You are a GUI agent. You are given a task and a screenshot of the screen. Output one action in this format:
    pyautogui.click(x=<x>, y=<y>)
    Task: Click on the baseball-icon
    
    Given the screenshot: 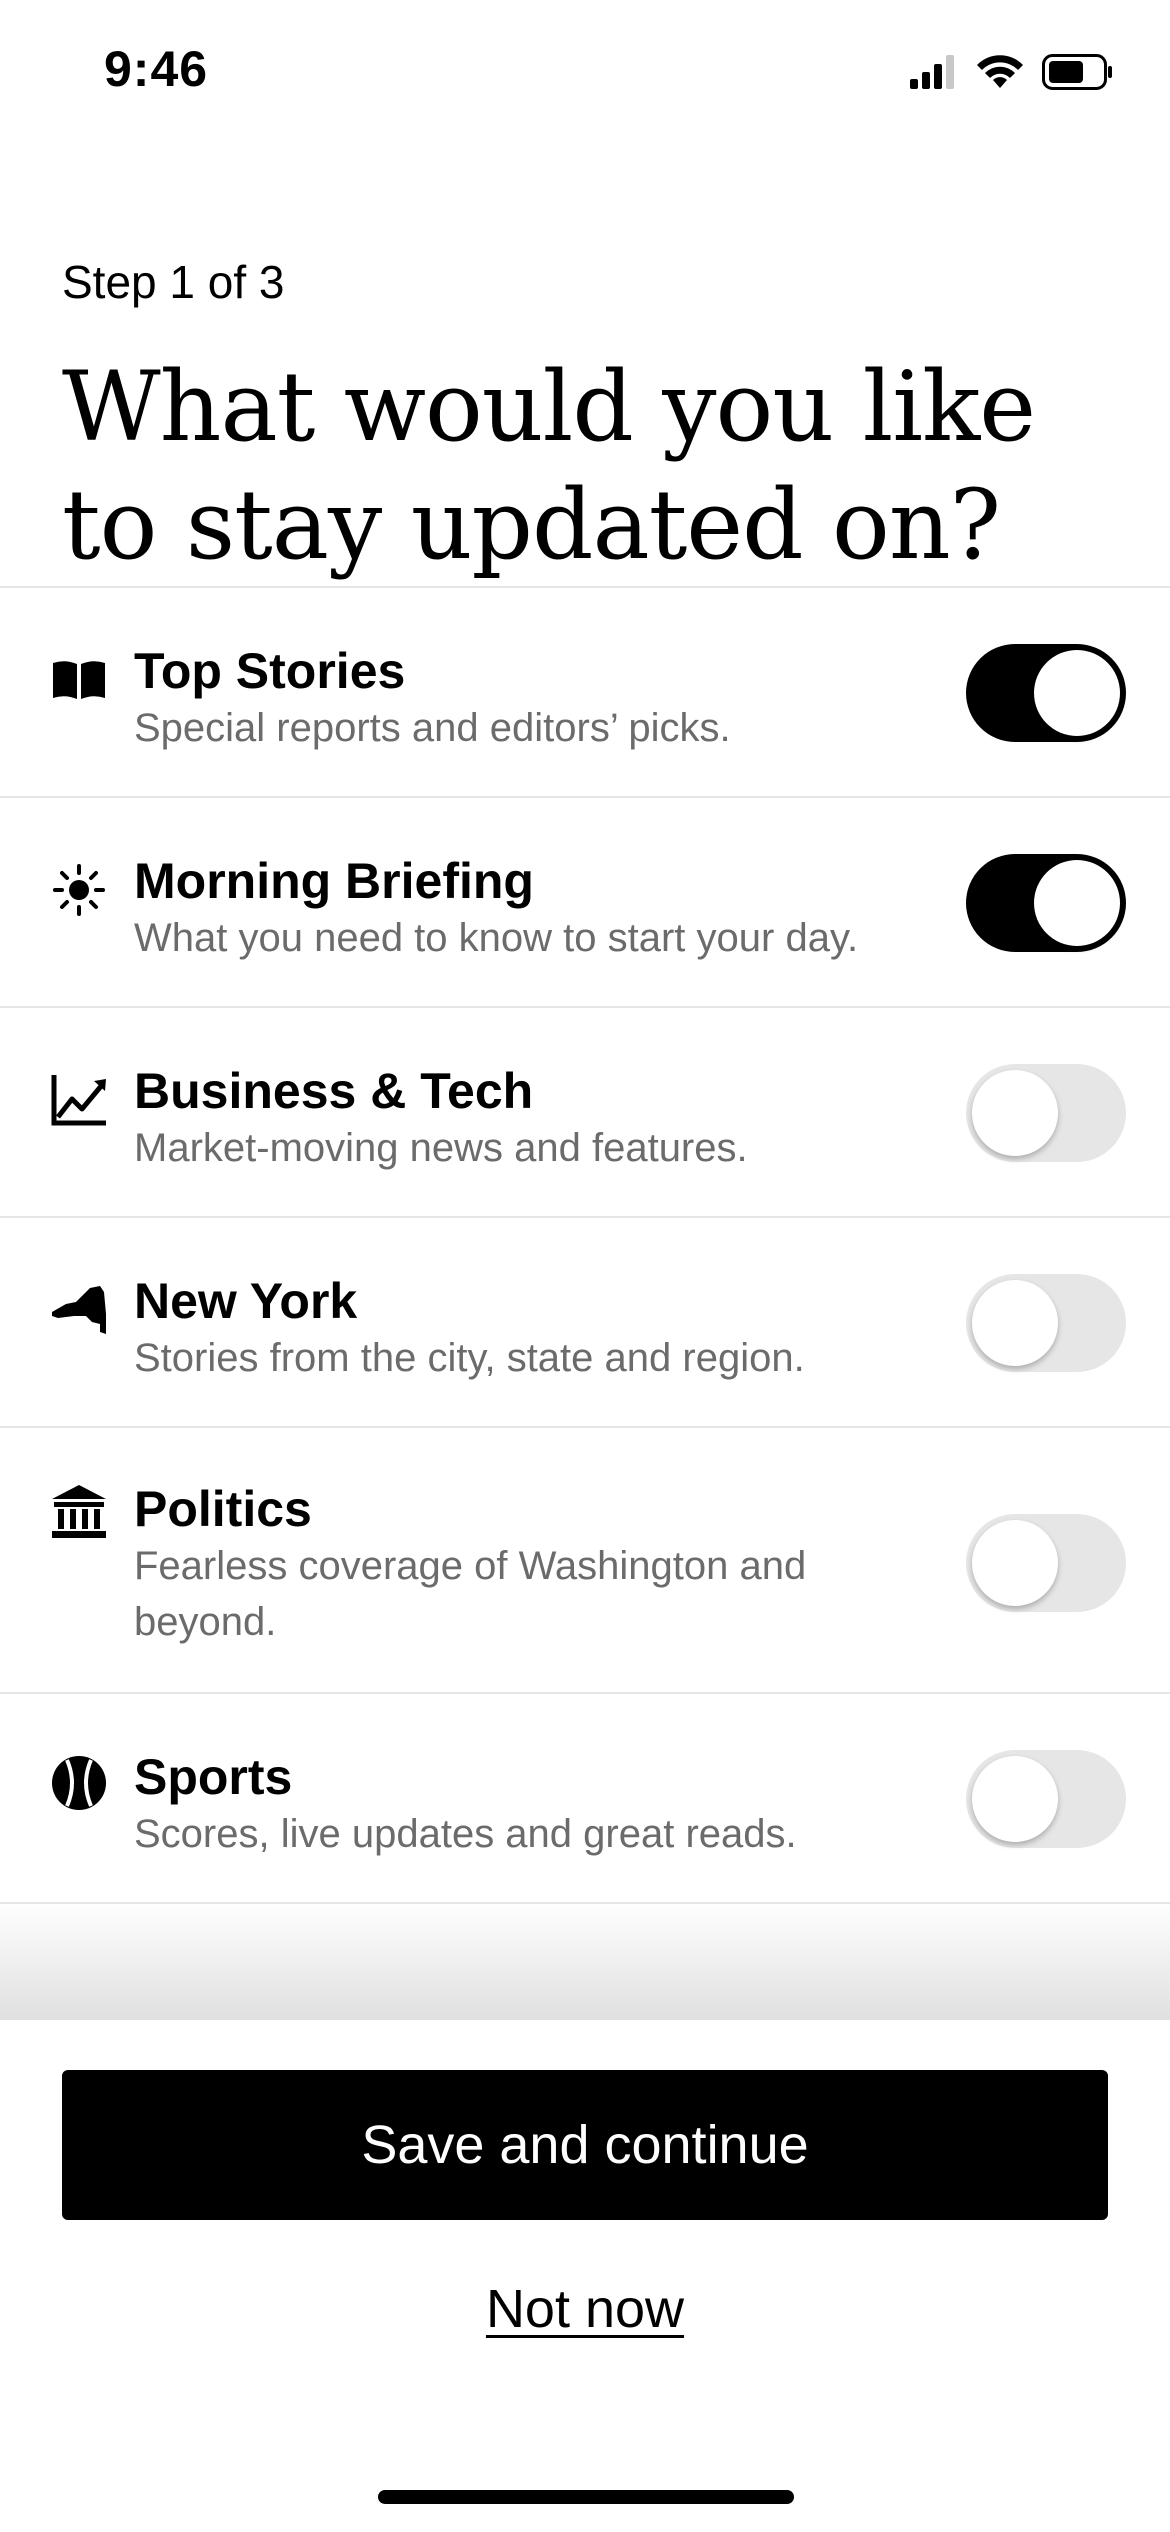 What is the action you would take?
    pyautogui.click(x=79, y=1783)
    